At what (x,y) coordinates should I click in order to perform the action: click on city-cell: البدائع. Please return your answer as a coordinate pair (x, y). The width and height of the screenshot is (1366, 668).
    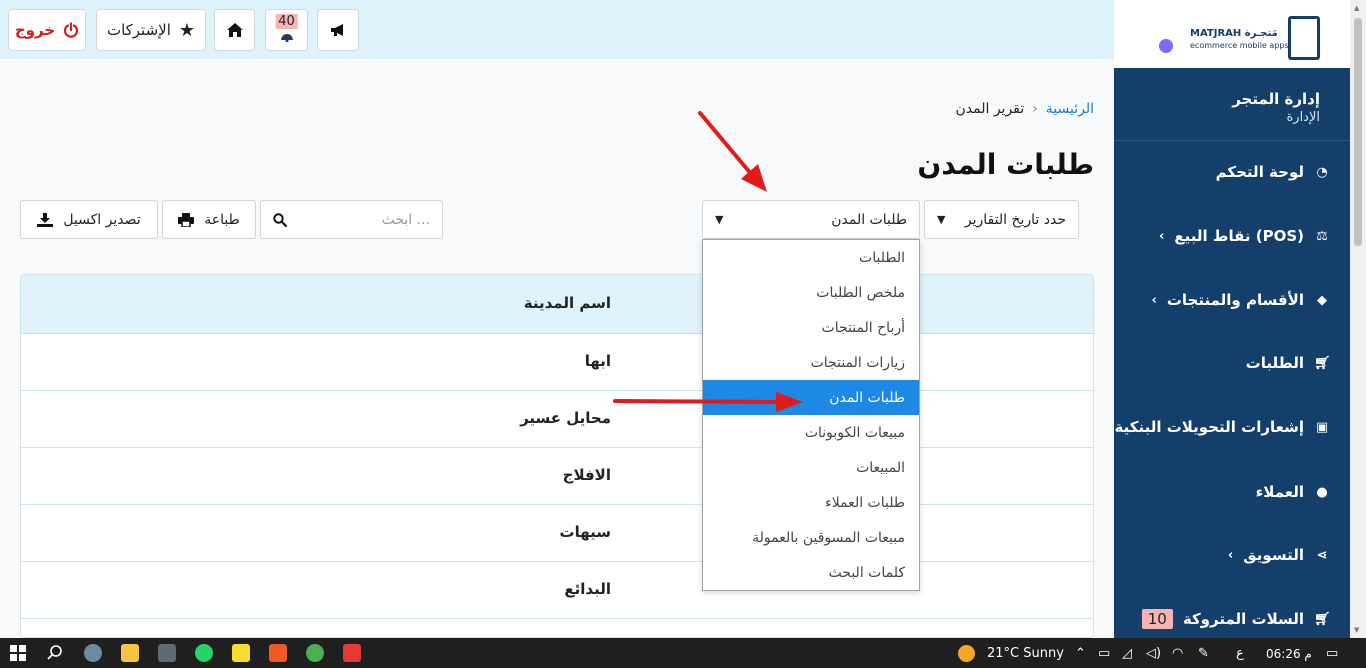
    Looking at the image, I should click on (587, 589).